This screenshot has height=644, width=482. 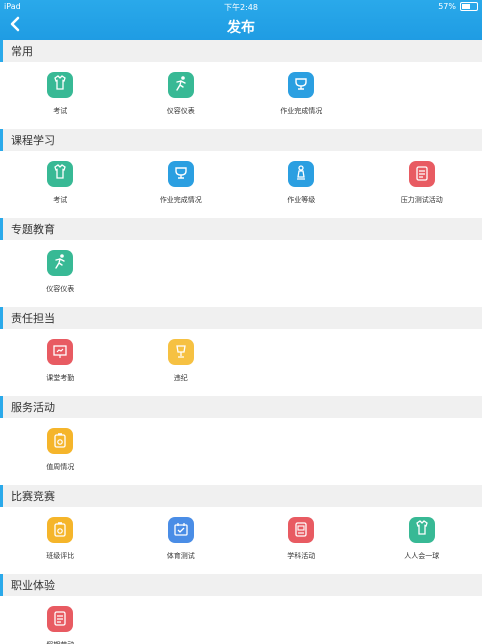 I want to click on section-header: 课程学习, so click(x=241, y=140).